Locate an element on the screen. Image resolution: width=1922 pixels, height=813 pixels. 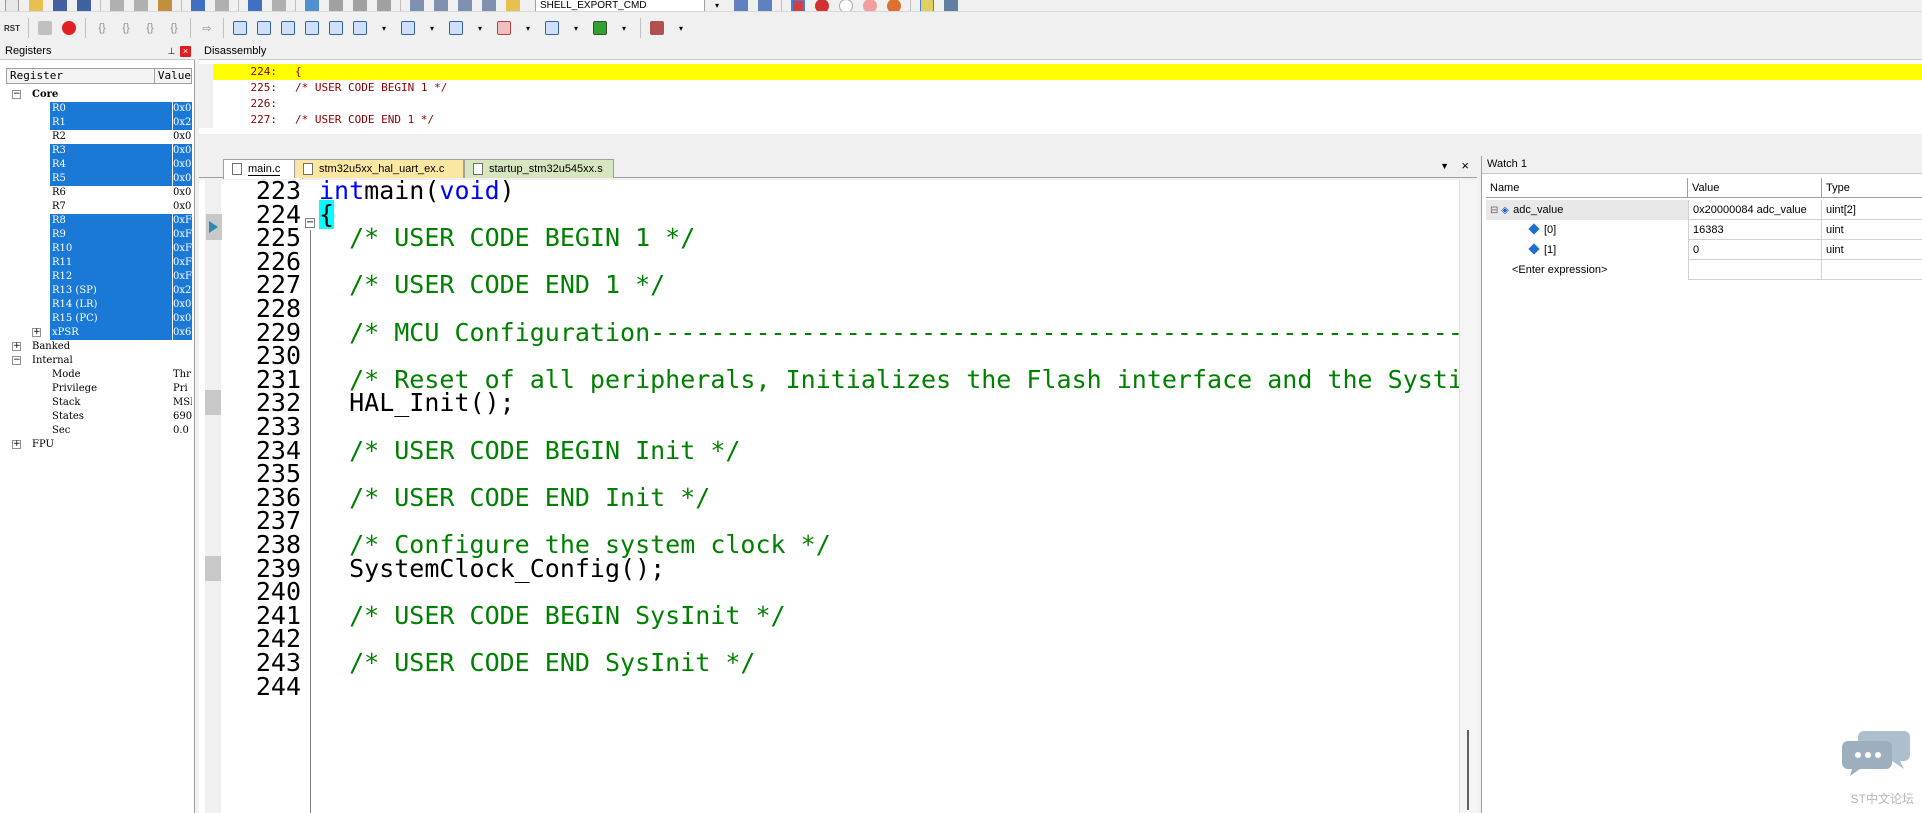
breakpoint-disable-all-icon is located at coordinates (870, 5).